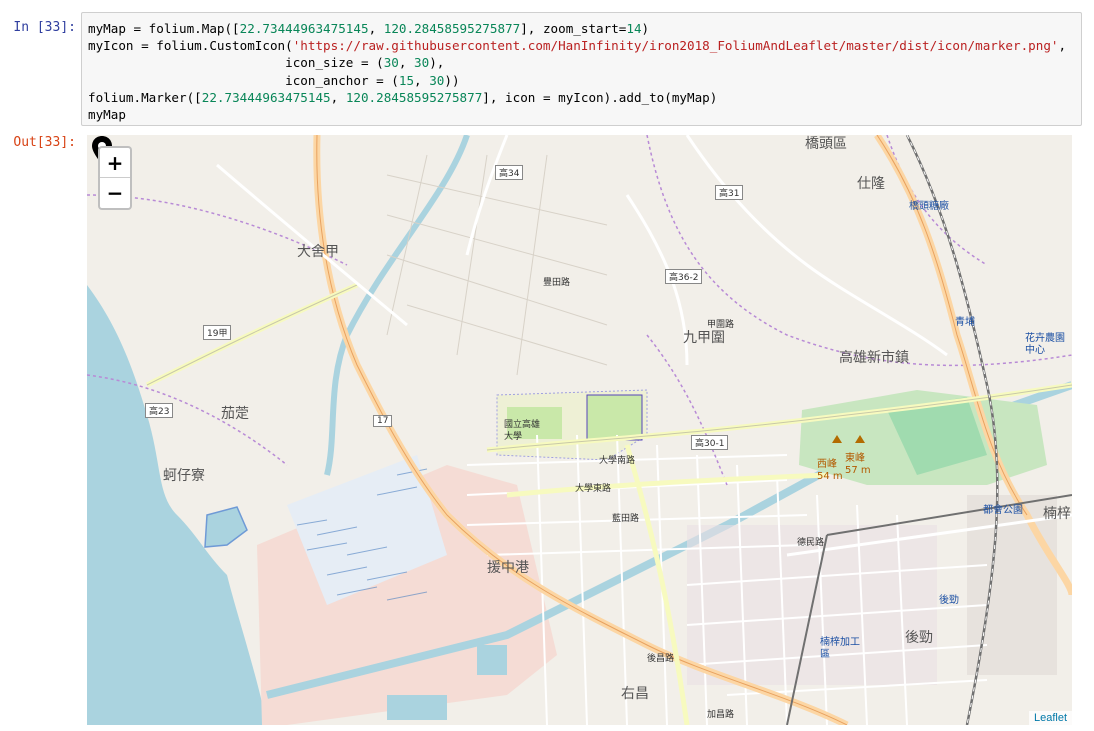  Describe the element at coordinates (44, 27) in the screenshot. I see `input-prompt: In [33]:` at that location.